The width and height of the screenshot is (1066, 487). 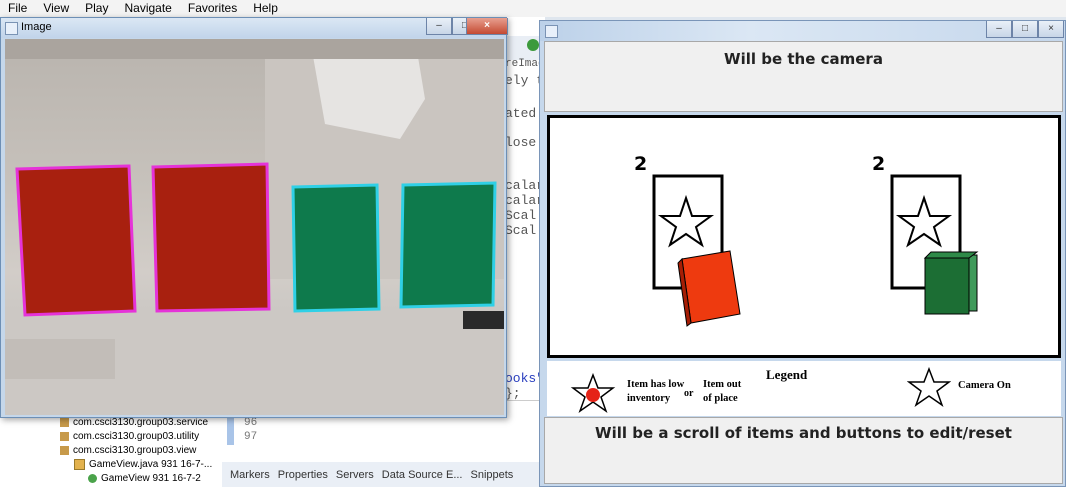 I want to click on shelf-drawing: 2 2, so click(x=806, y=240).